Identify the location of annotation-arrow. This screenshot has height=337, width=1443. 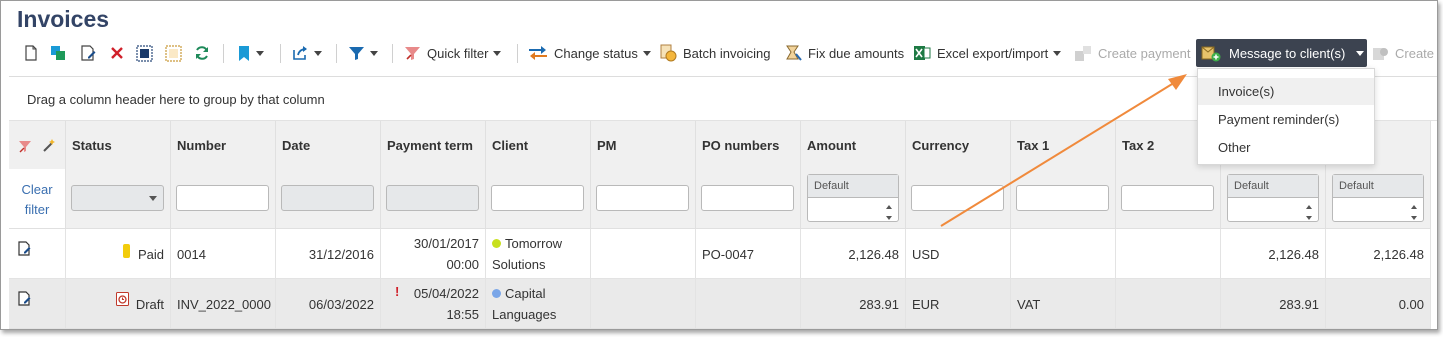
(1063, 150).